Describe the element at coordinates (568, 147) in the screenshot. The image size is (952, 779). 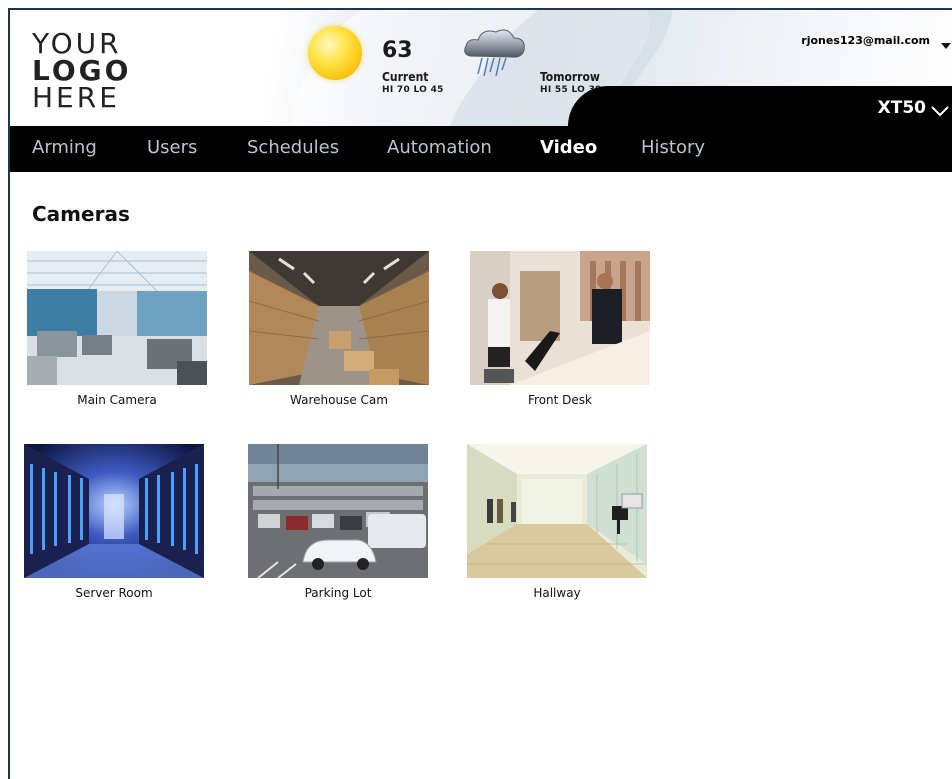
I see `nav-item-video: Video` at that location.